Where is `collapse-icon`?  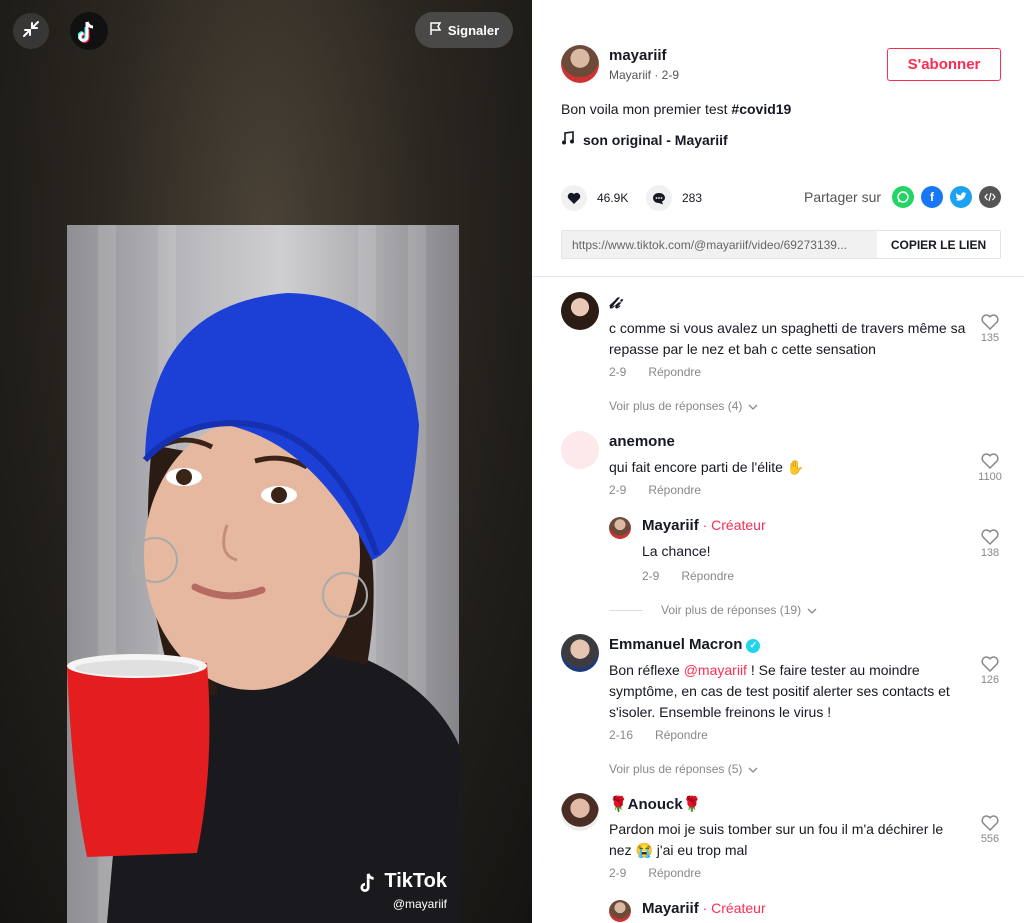 collapse-icon is located at coordinates (31, 31).